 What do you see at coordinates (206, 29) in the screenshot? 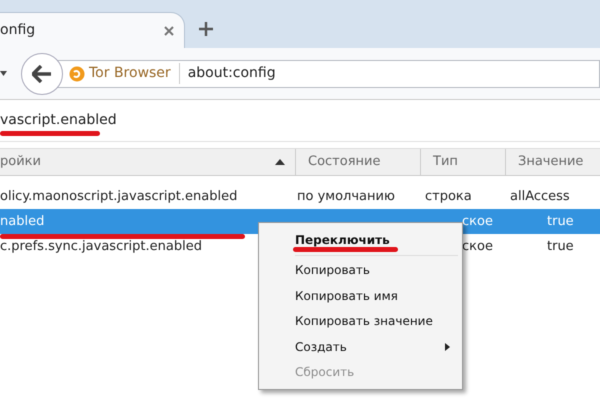
I see `new-tab-icon` at bounding box center [206, 29].